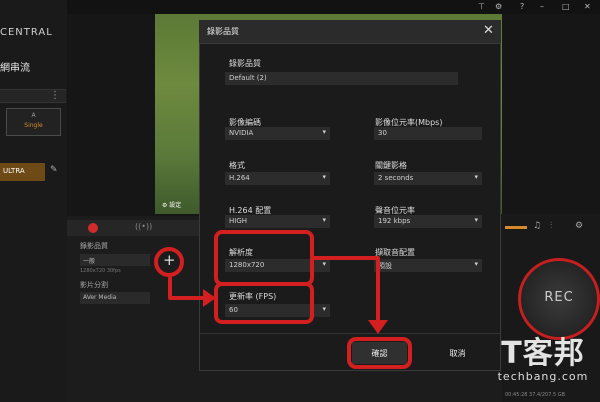  What do you see at coordinates (187, 288) in the screenshot?
I see `arrow-plus-to-settings` at bounding box center [187, 288].